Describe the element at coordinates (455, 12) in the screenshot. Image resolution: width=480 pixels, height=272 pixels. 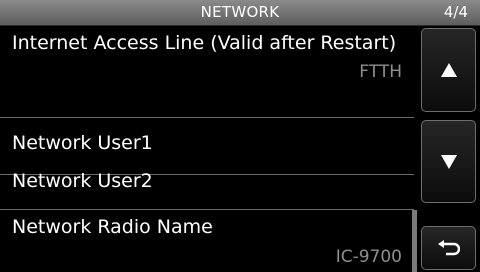
I see `page-indicator: 4/4` at that location.